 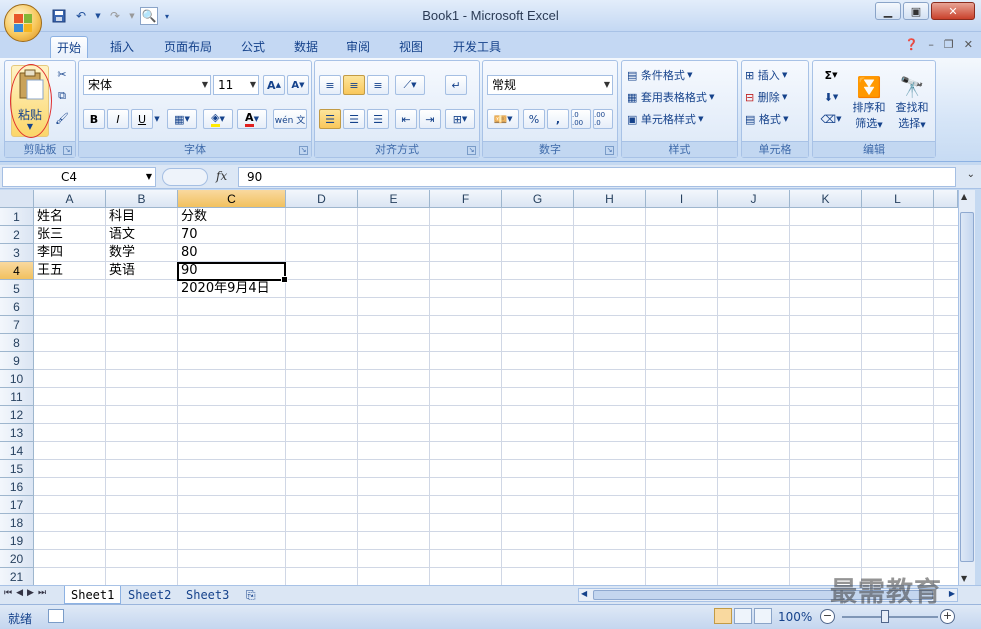 I want to click on align-left-icon: ☰, so click(x=330, y=119).